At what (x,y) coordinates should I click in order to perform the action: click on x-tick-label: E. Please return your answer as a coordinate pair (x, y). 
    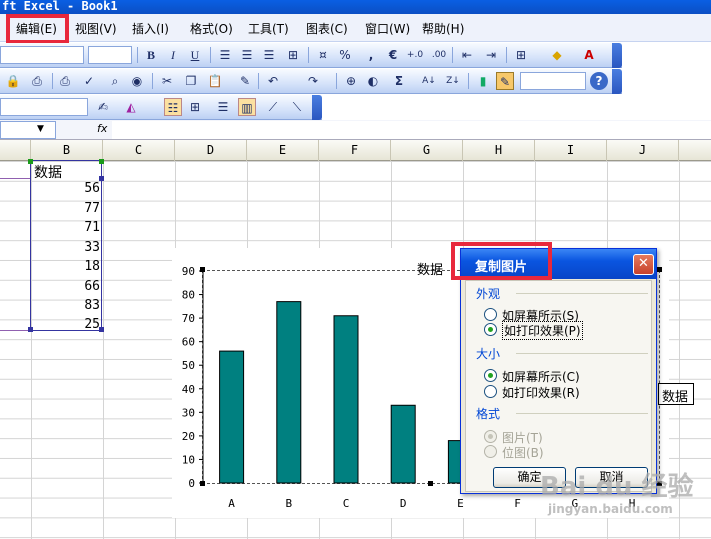
    Looking at the image, I should click on (460, 503).